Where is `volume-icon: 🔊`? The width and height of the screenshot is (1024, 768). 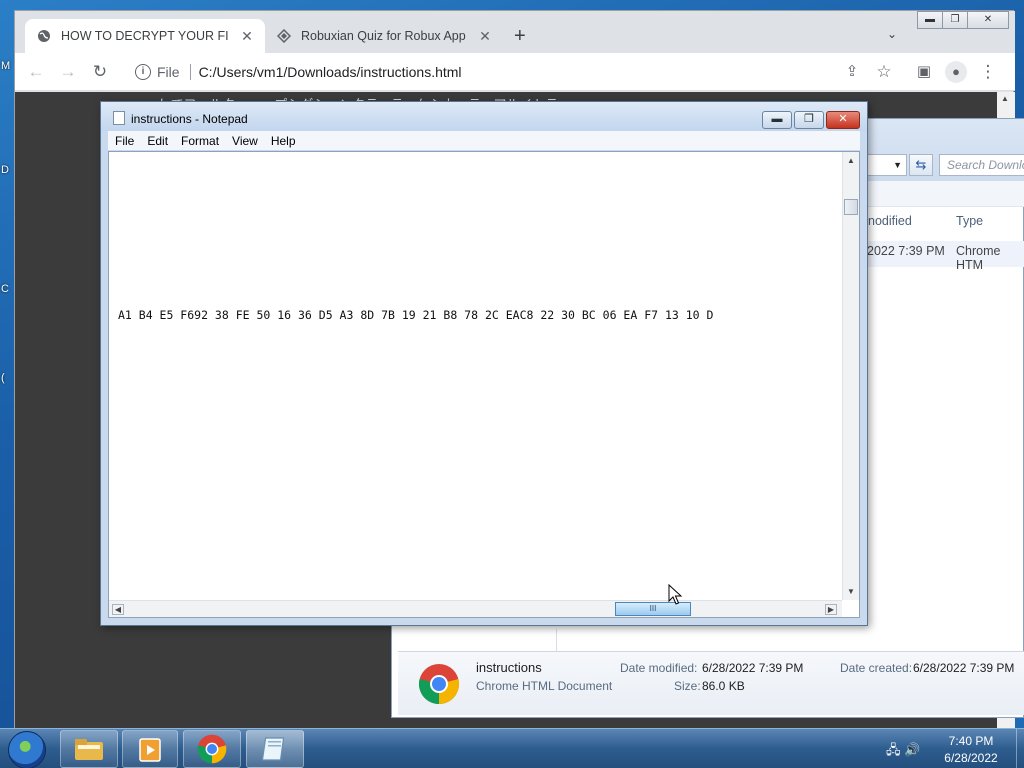
volume-icon: 🔊 is located at coordinates (912, 749).